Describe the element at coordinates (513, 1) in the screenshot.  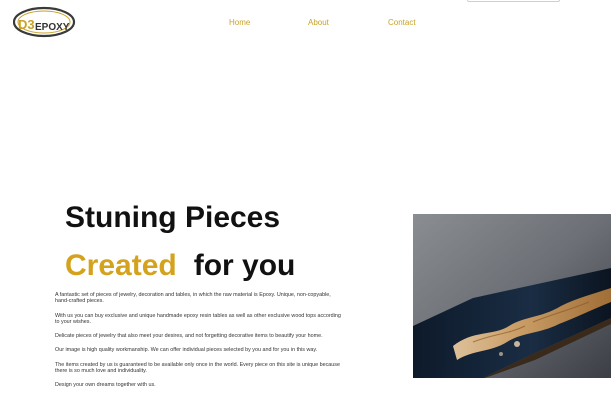
I see `top-search-input` at that location.